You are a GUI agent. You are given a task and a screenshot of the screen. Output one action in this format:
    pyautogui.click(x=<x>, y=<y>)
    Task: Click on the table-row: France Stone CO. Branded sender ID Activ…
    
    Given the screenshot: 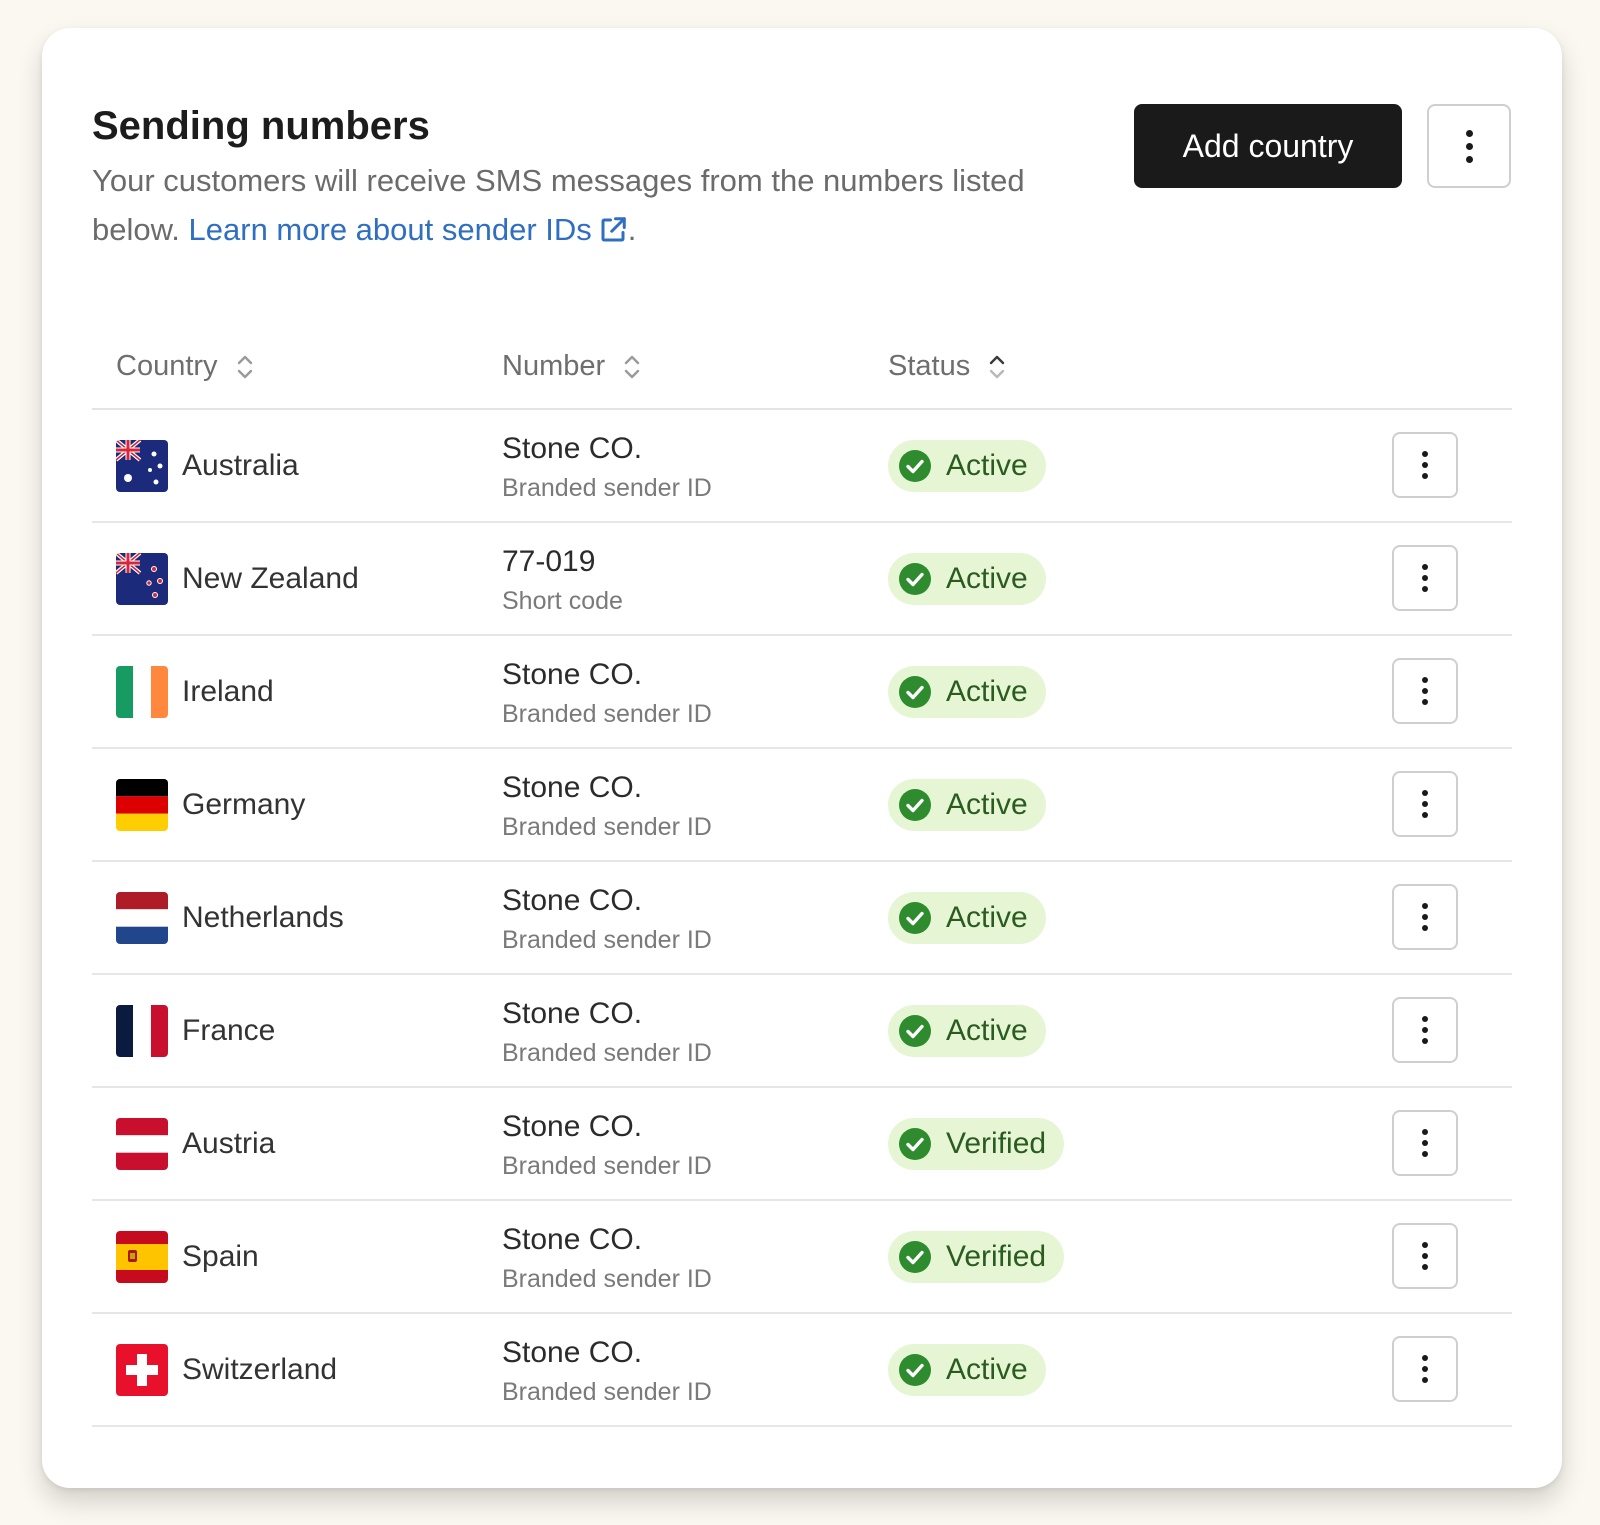 What is the action you would take?
    pyautogui.click(x=802, y=1031)
    